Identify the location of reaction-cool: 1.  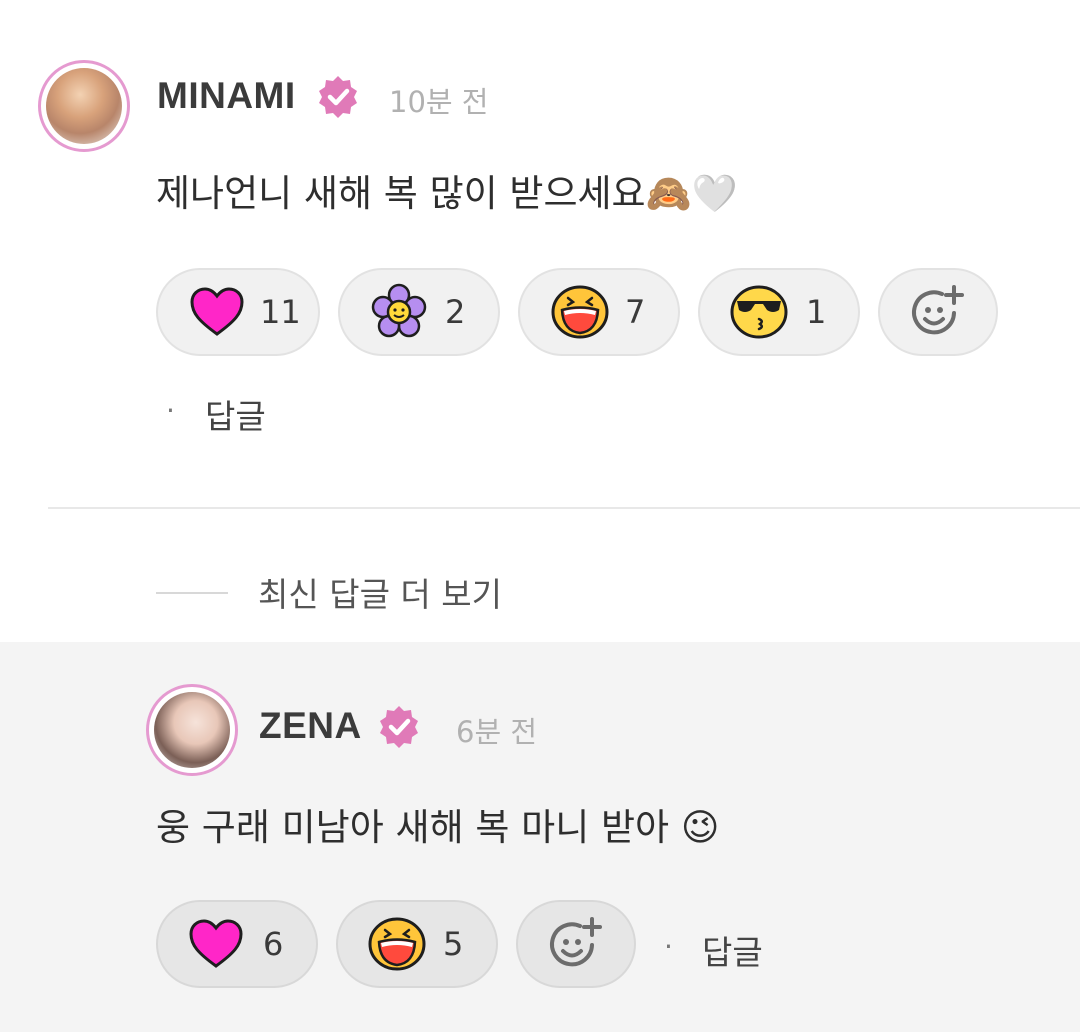
(779, 312).